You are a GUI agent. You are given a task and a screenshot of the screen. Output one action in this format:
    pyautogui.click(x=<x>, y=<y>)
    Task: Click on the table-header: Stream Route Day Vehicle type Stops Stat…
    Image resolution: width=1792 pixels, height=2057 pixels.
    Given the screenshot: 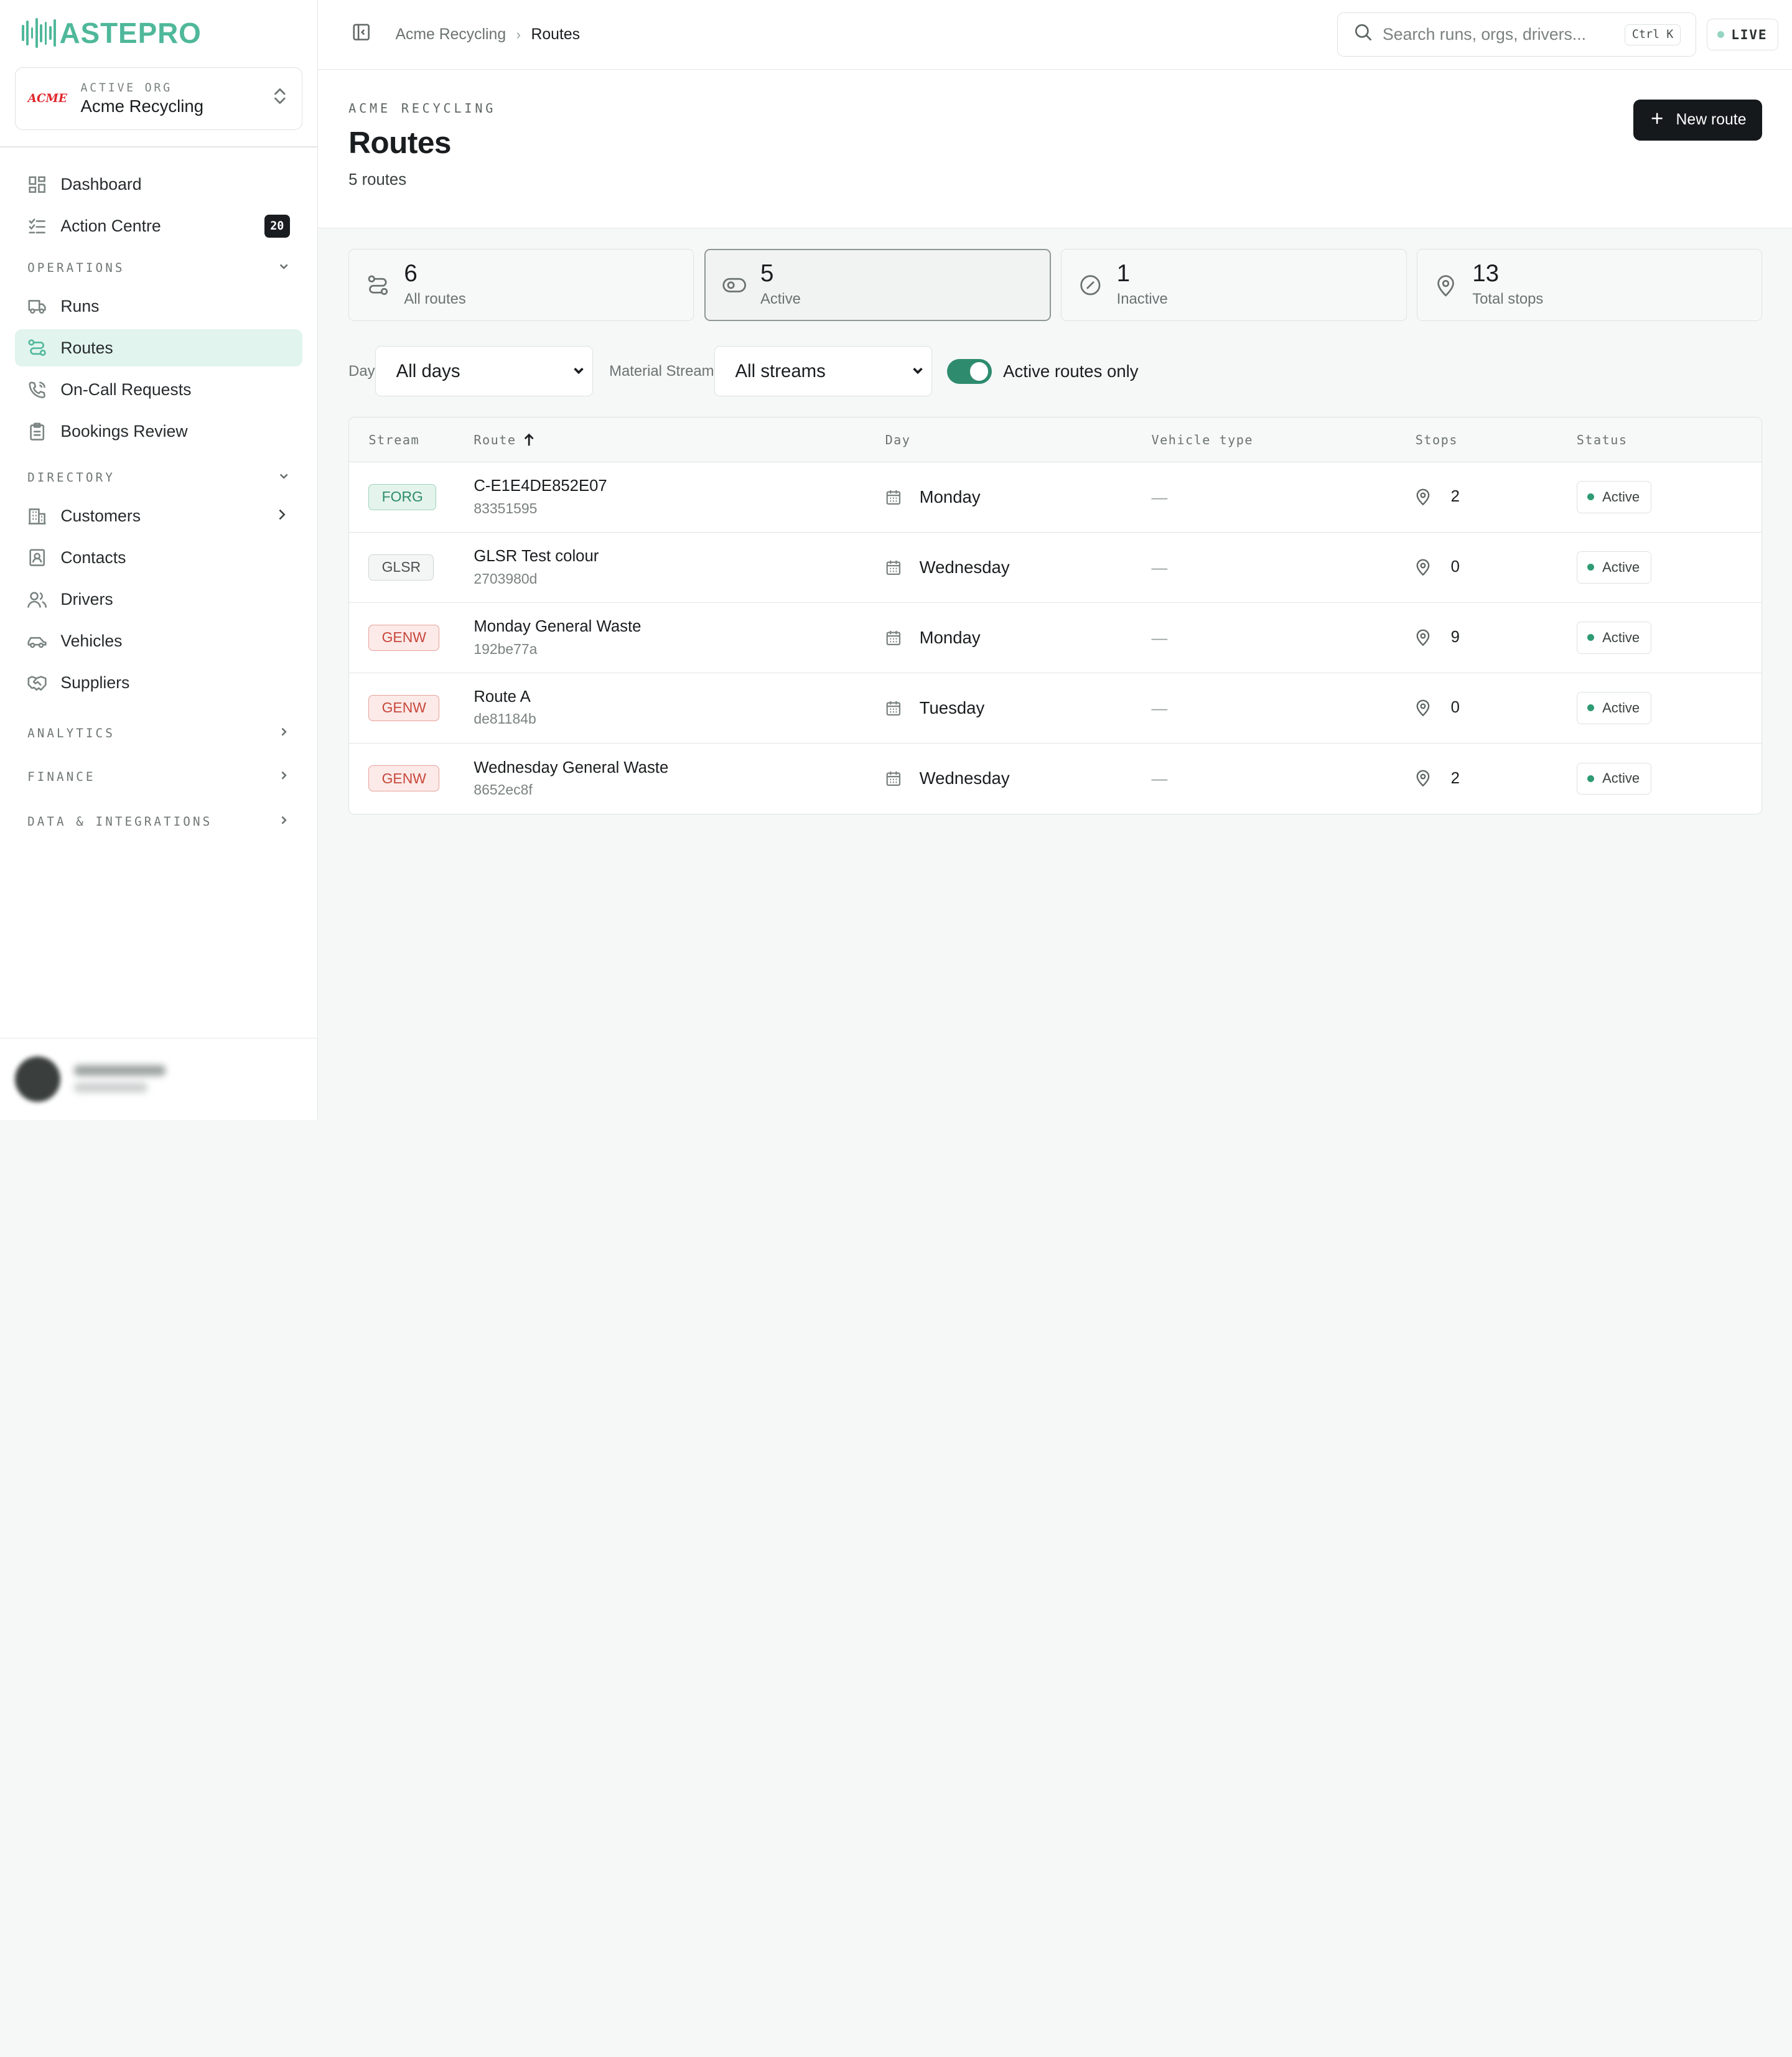 What is the action you would take?
    pyautogui.click(x=1055, y=439)
    